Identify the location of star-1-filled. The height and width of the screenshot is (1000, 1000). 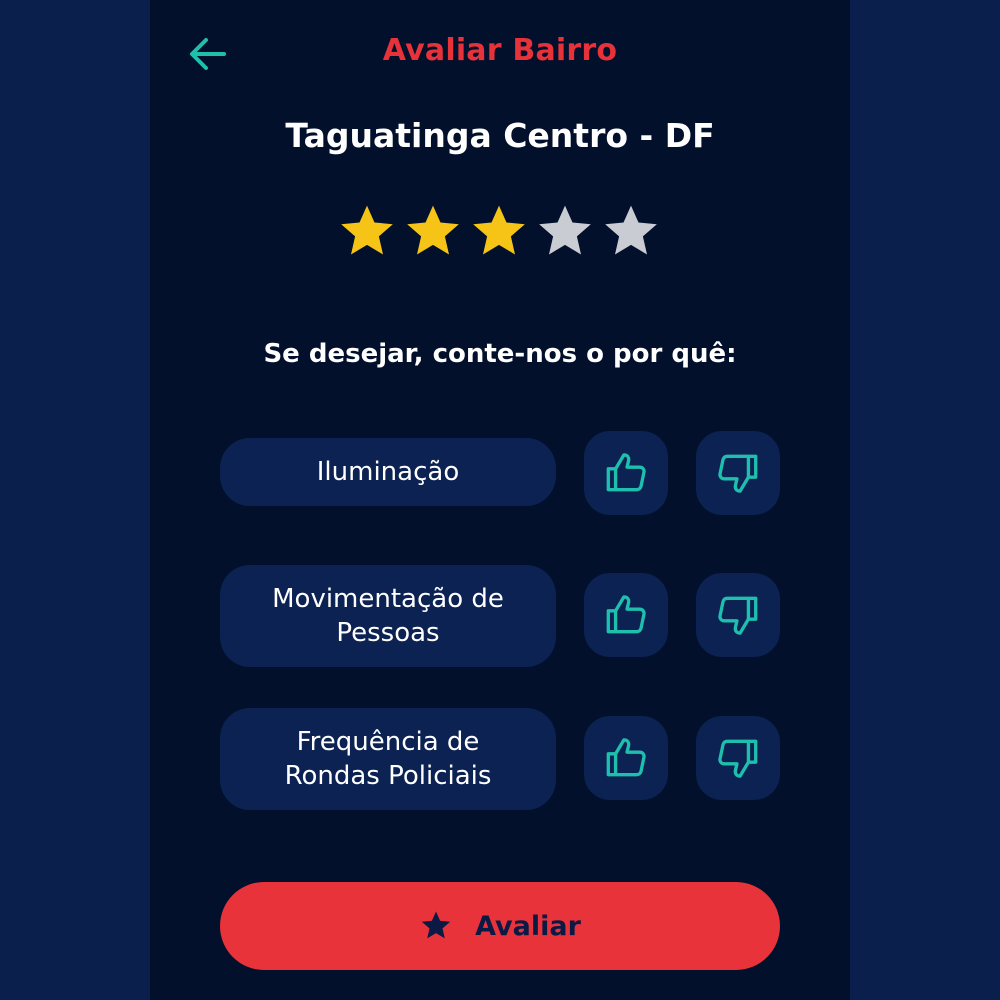
(367, 232).